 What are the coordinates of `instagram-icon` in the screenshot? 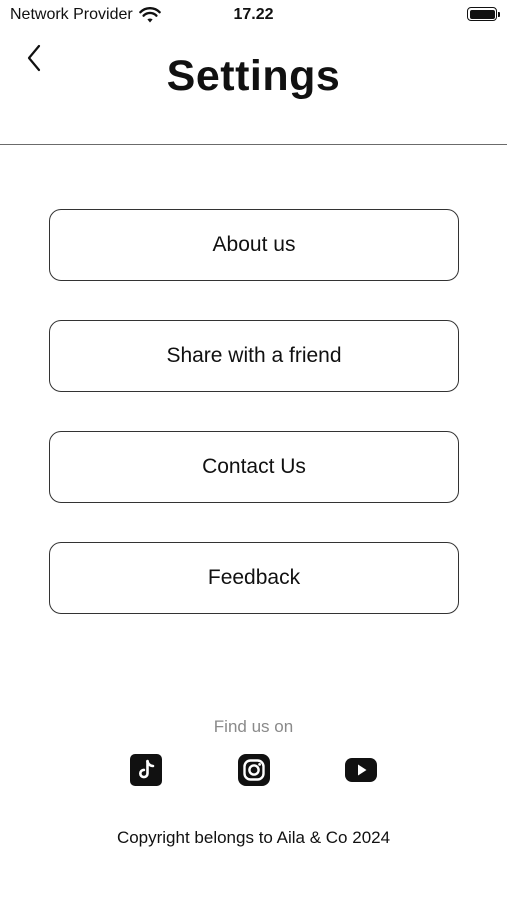 It's located at (254, 770).